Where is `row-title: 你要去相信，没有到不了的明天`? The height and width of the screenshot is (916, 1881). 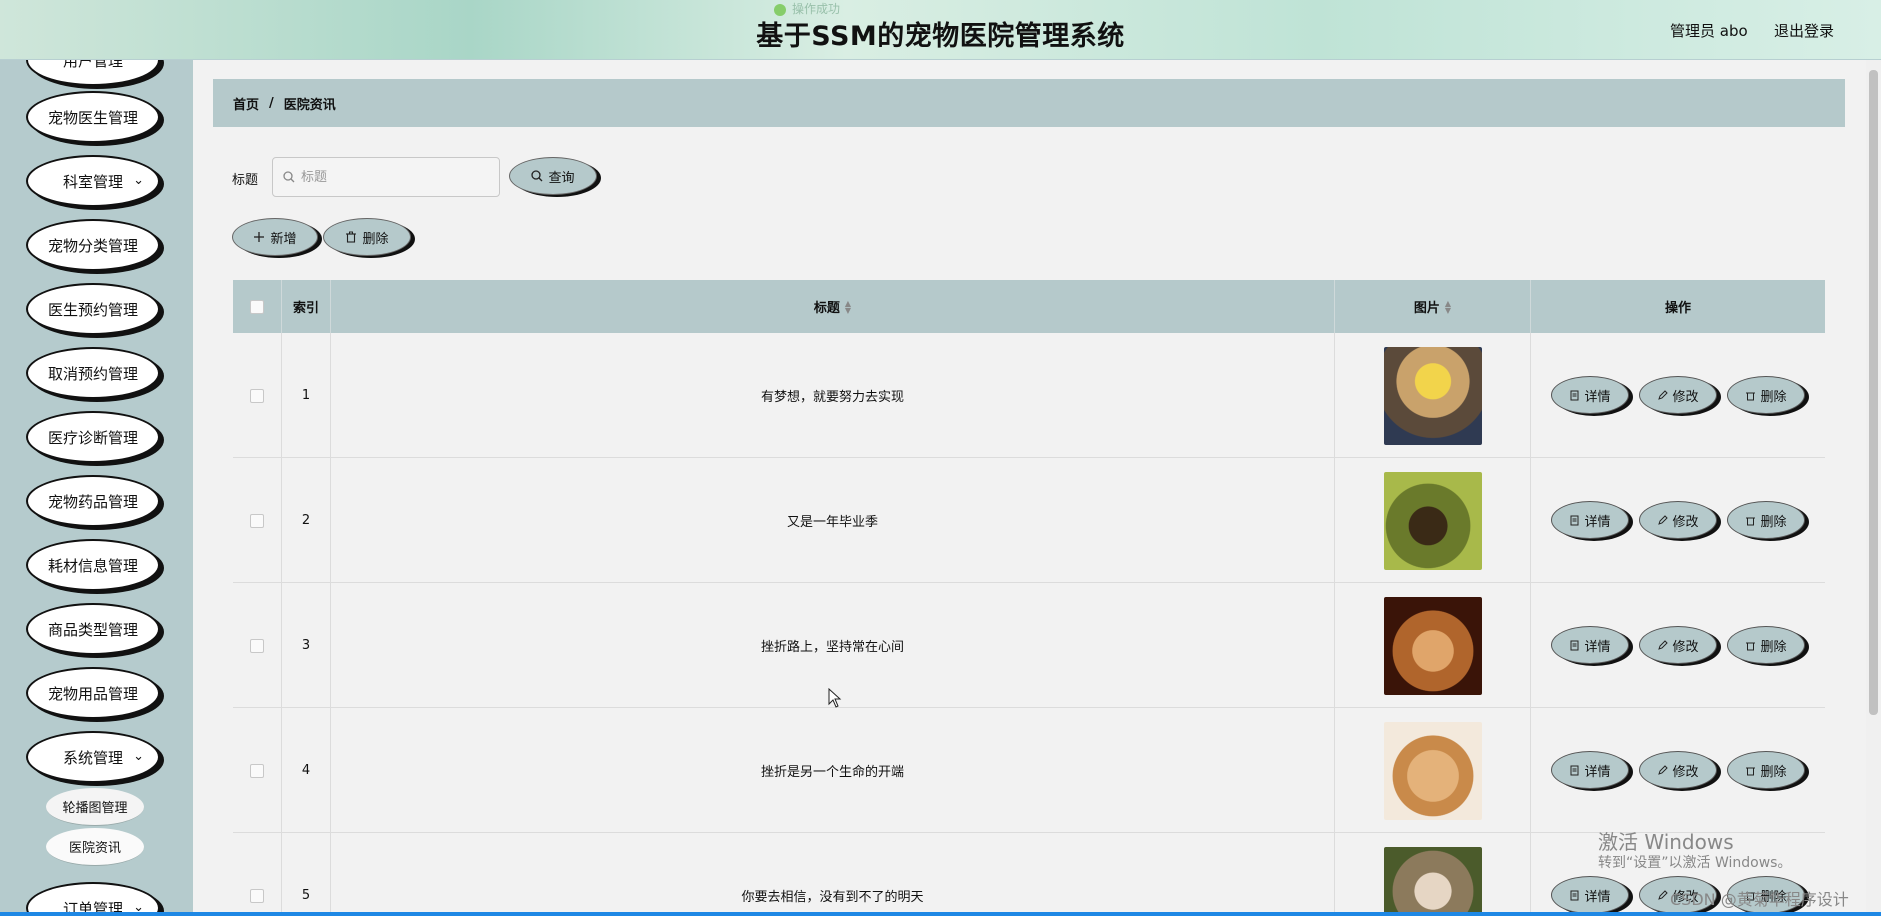
row-title: 你要去相信，没有到不了的明天 is located at coordinates (833, 874).